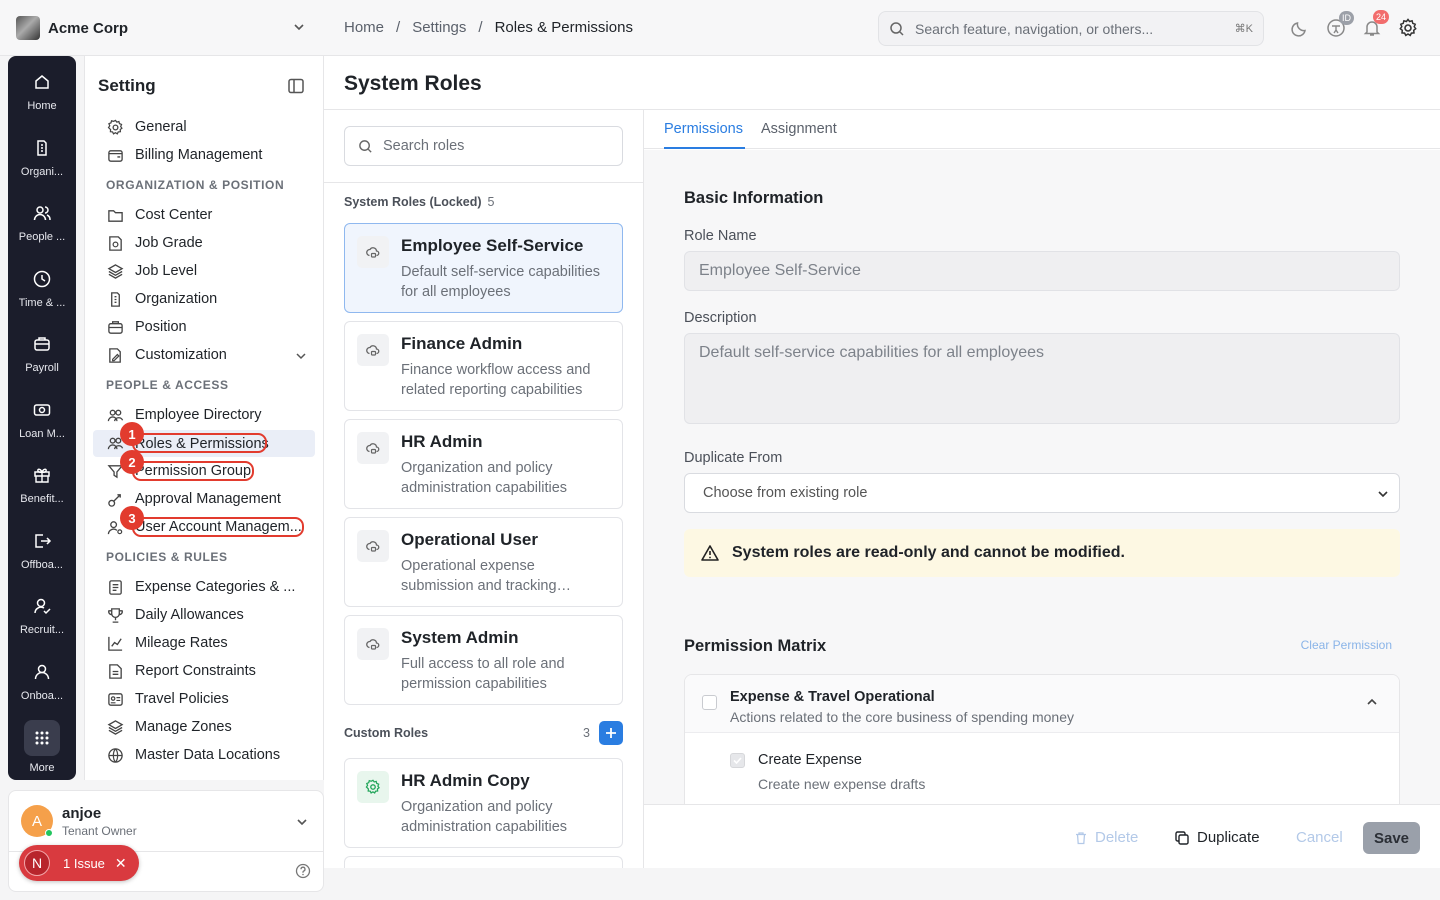 This screenshot has height=900, width=1440. I want to click on chevron-up-icon, so click(1372, 702).